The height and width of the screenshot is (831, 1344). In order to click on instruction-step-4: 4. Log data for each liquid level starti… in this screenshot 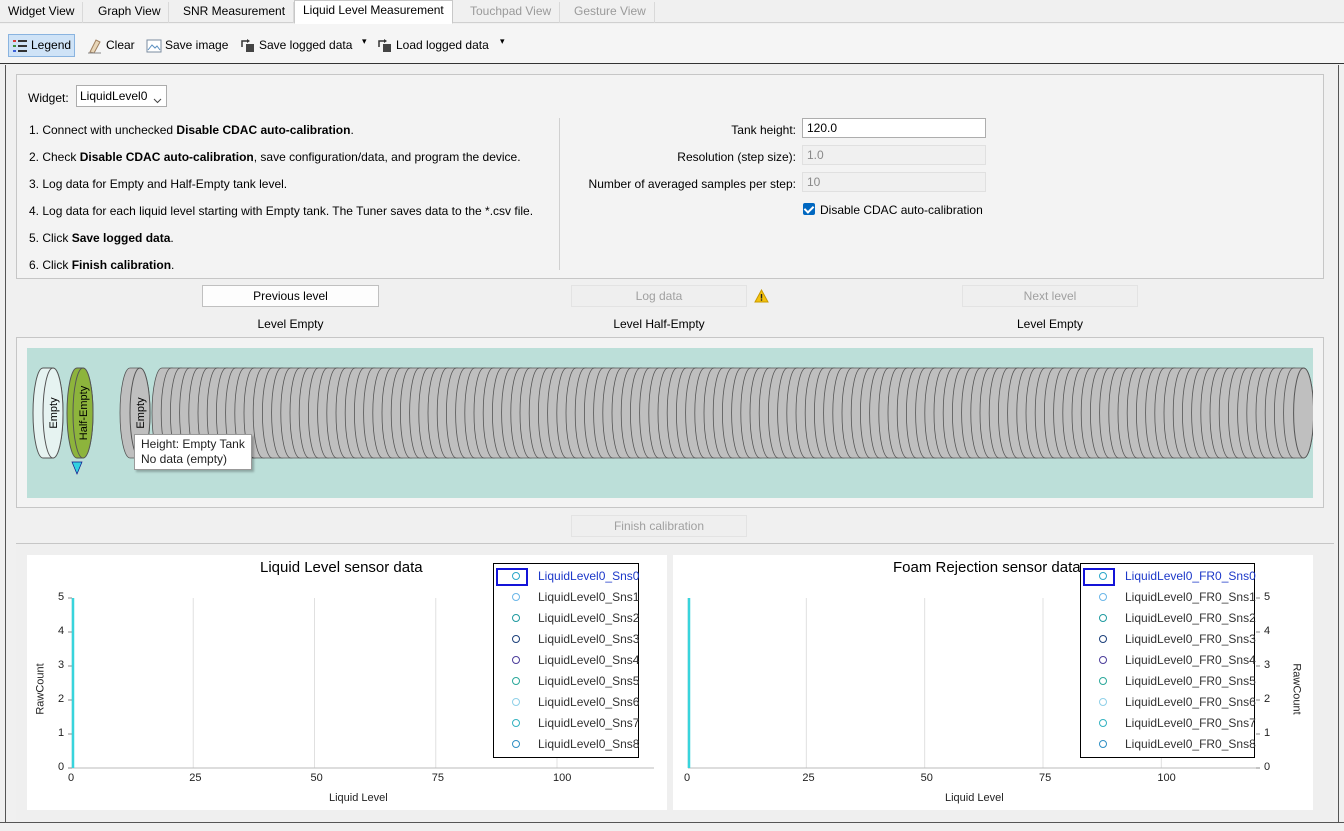, I will do `click(281, 211)`.